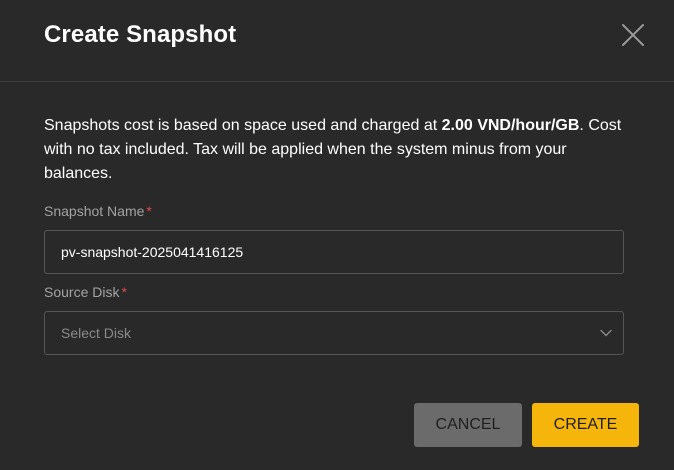 This screenshot has width=674, height=470. What do you see at coordinates (152, 252) in the screenshot?
I see `snapshot-name-value: pv-snapshot-2025041416125` at bounding box center [152, 252].